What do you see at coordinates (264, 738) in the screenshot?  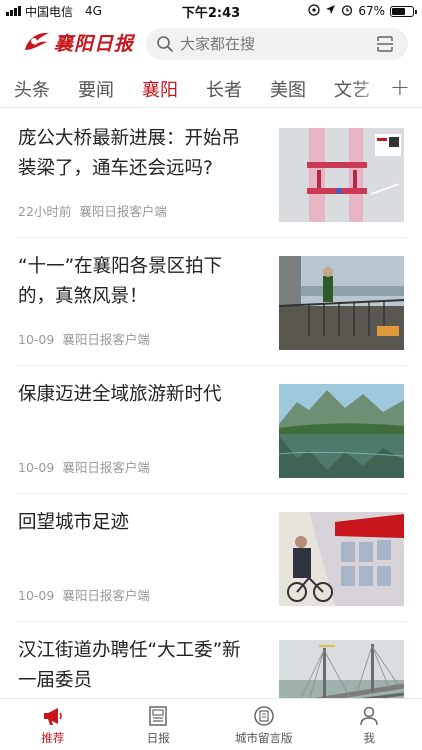 I see `nav-label: 城市留言版` at bounding box center [264, 738].